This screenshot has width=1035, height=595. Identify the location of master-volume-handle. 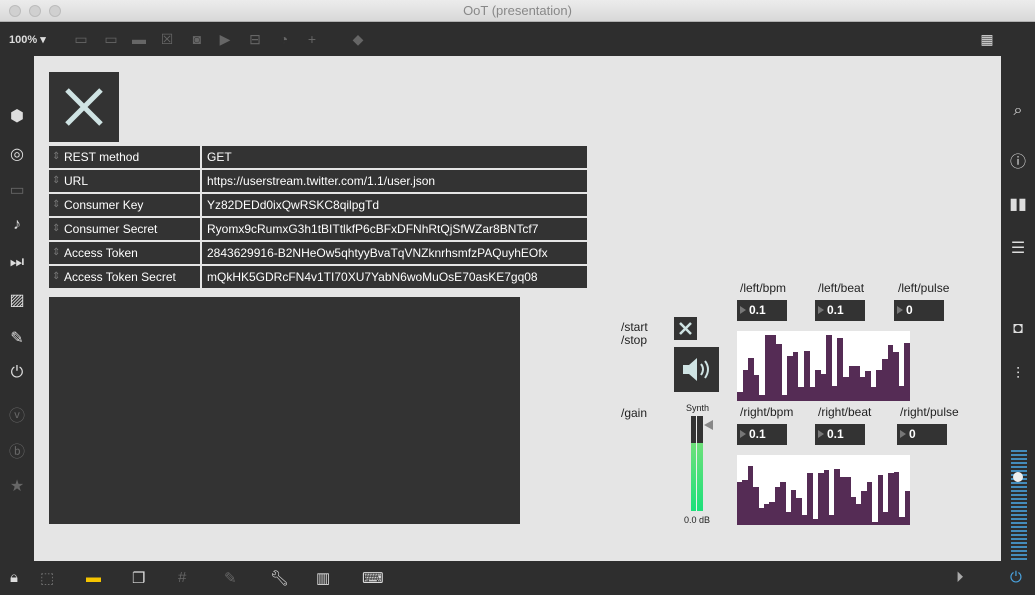
(1018, 477).